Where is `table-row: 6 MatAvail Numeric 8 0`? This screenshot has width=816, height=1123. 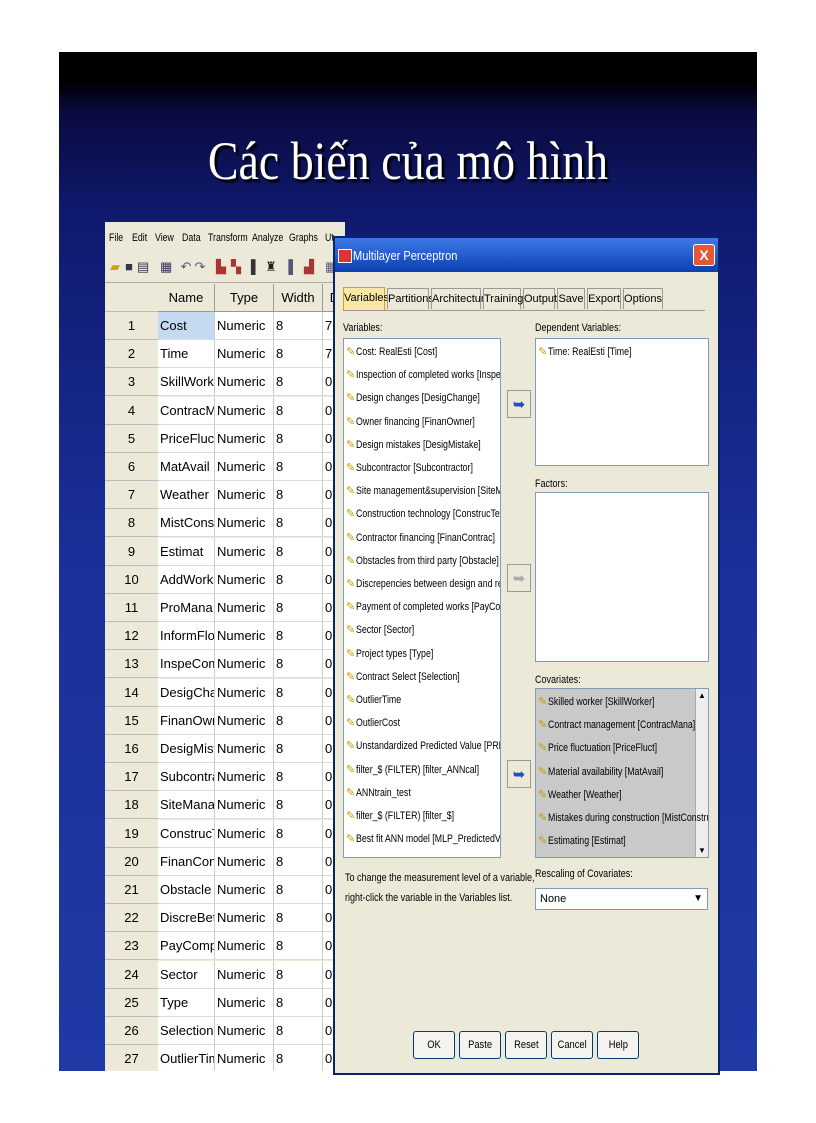
table-row: 6 MatAvail Numeric 8 0 is located at coordinates (225, 467).